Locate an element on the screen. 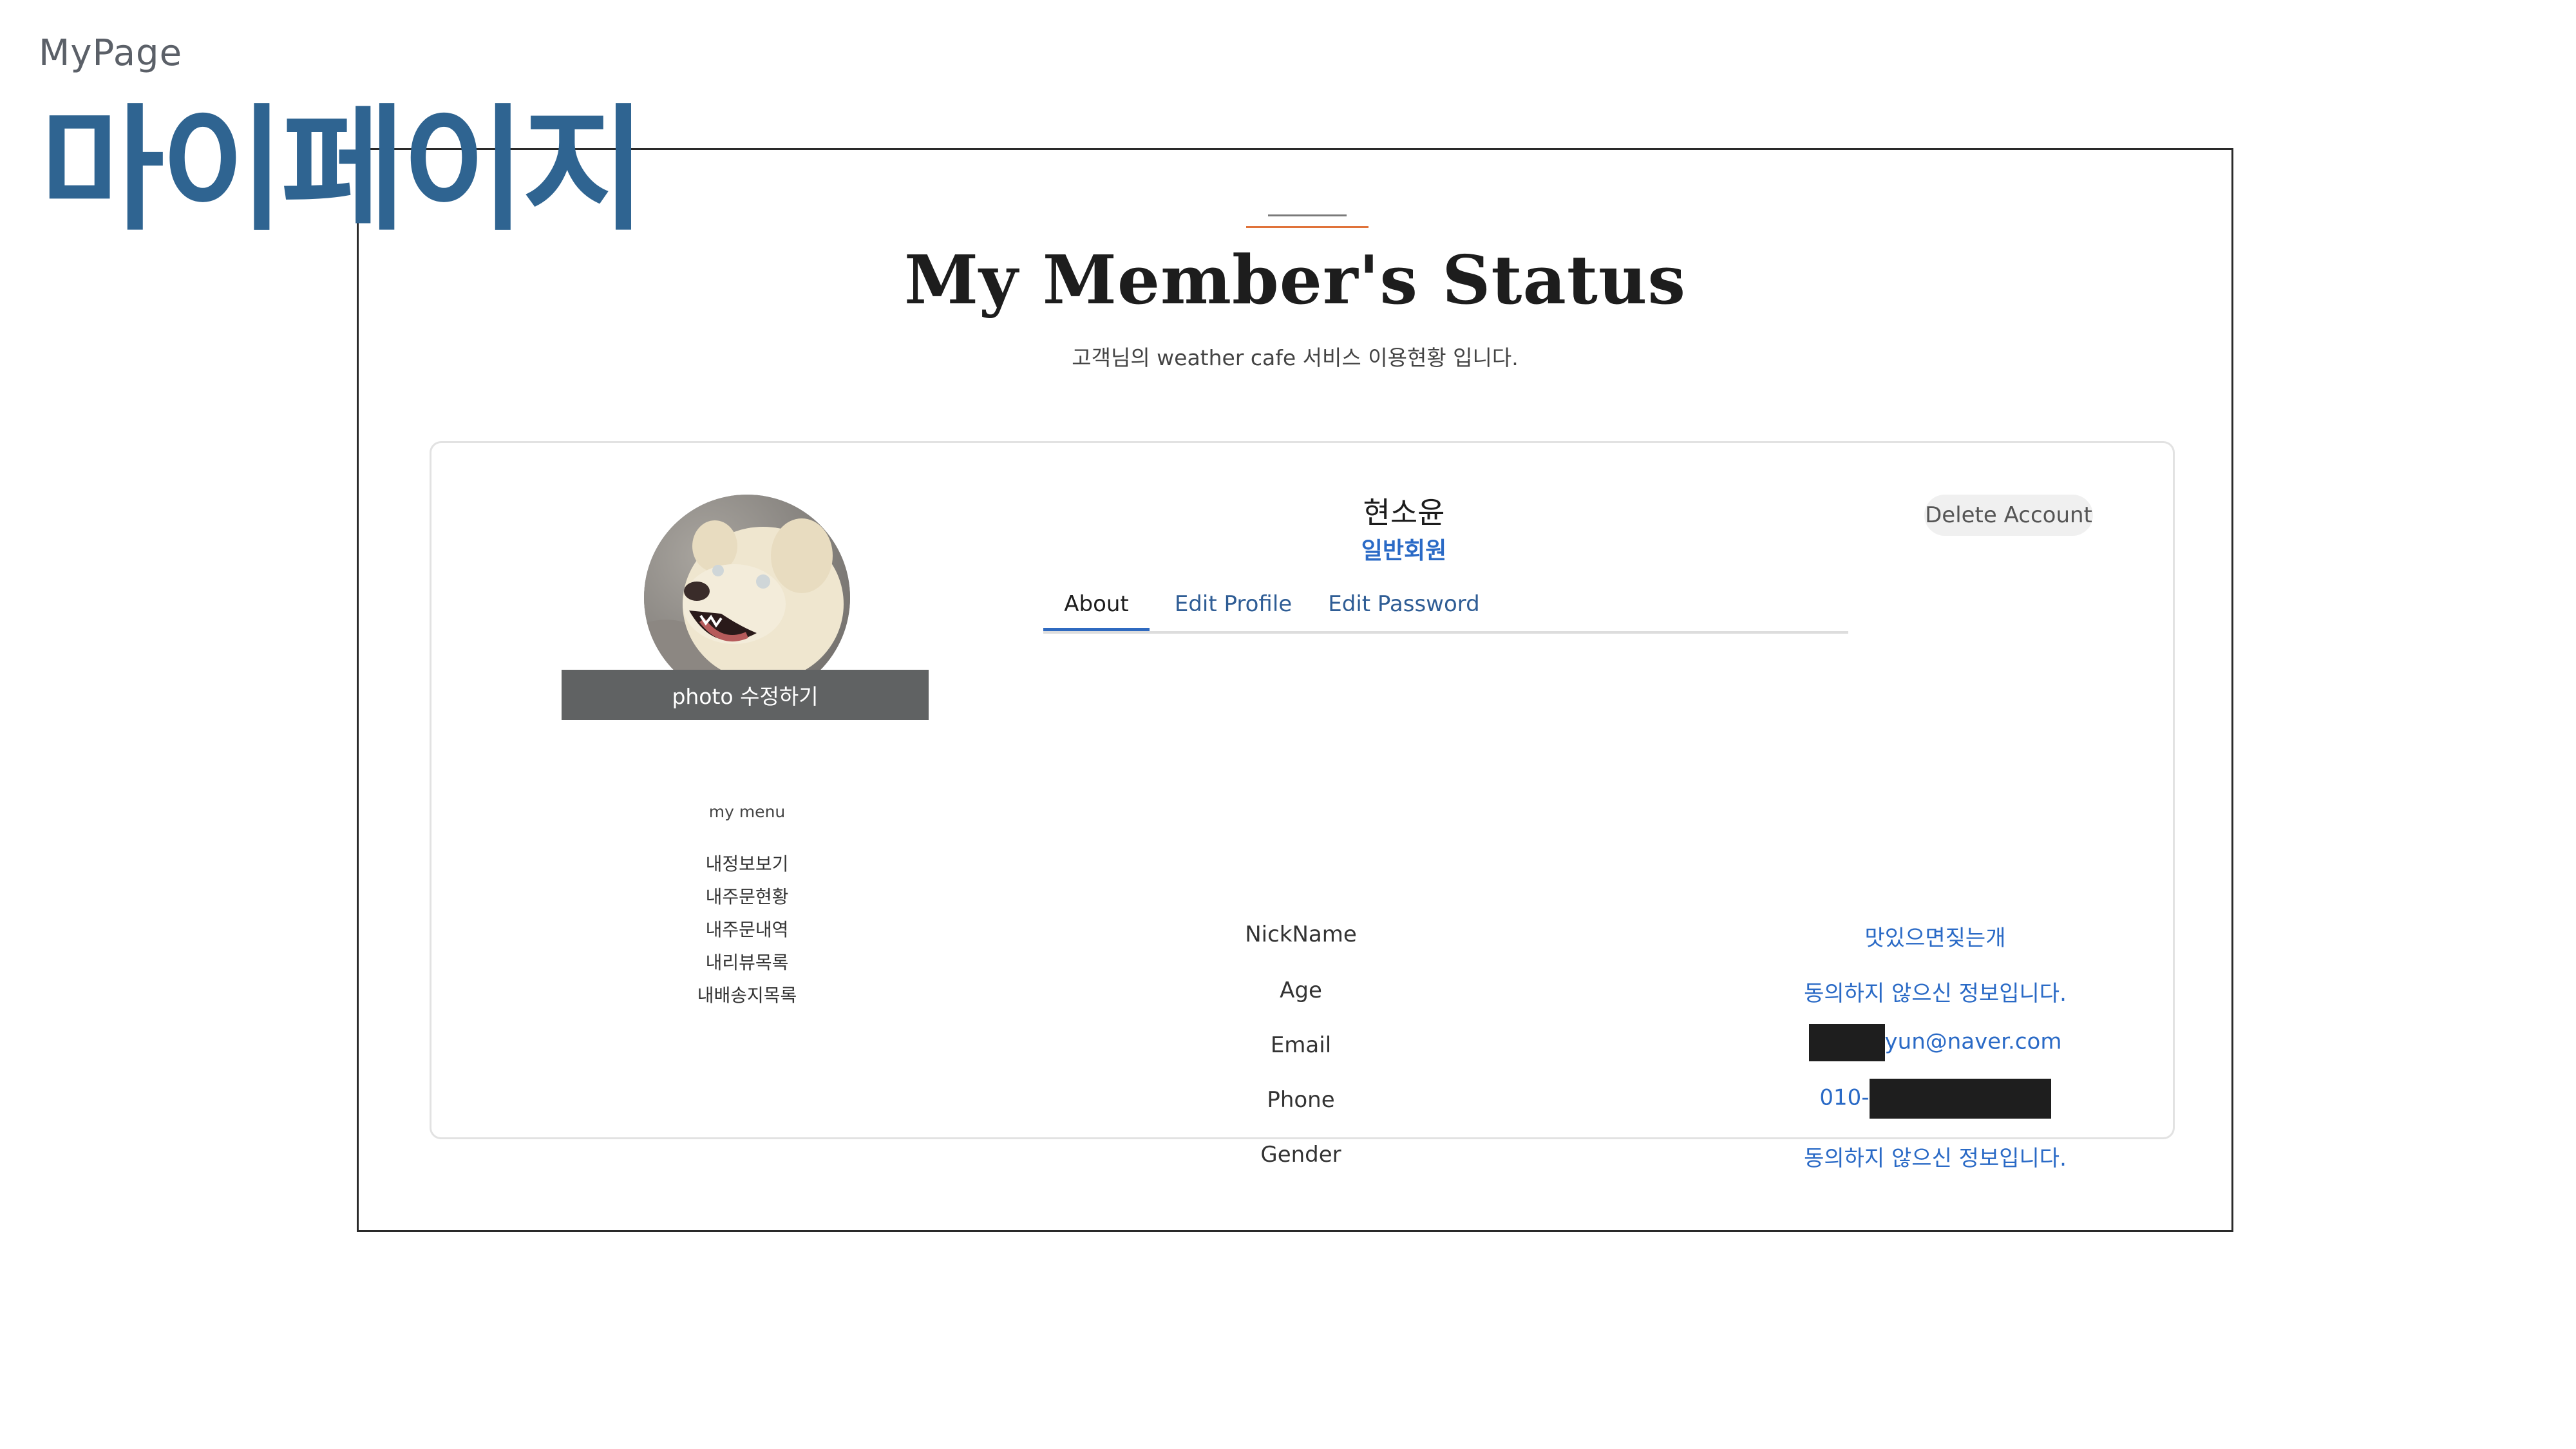 The image size is (2576, 1449). phone-redaction is located at coordinates (1960, 1099).